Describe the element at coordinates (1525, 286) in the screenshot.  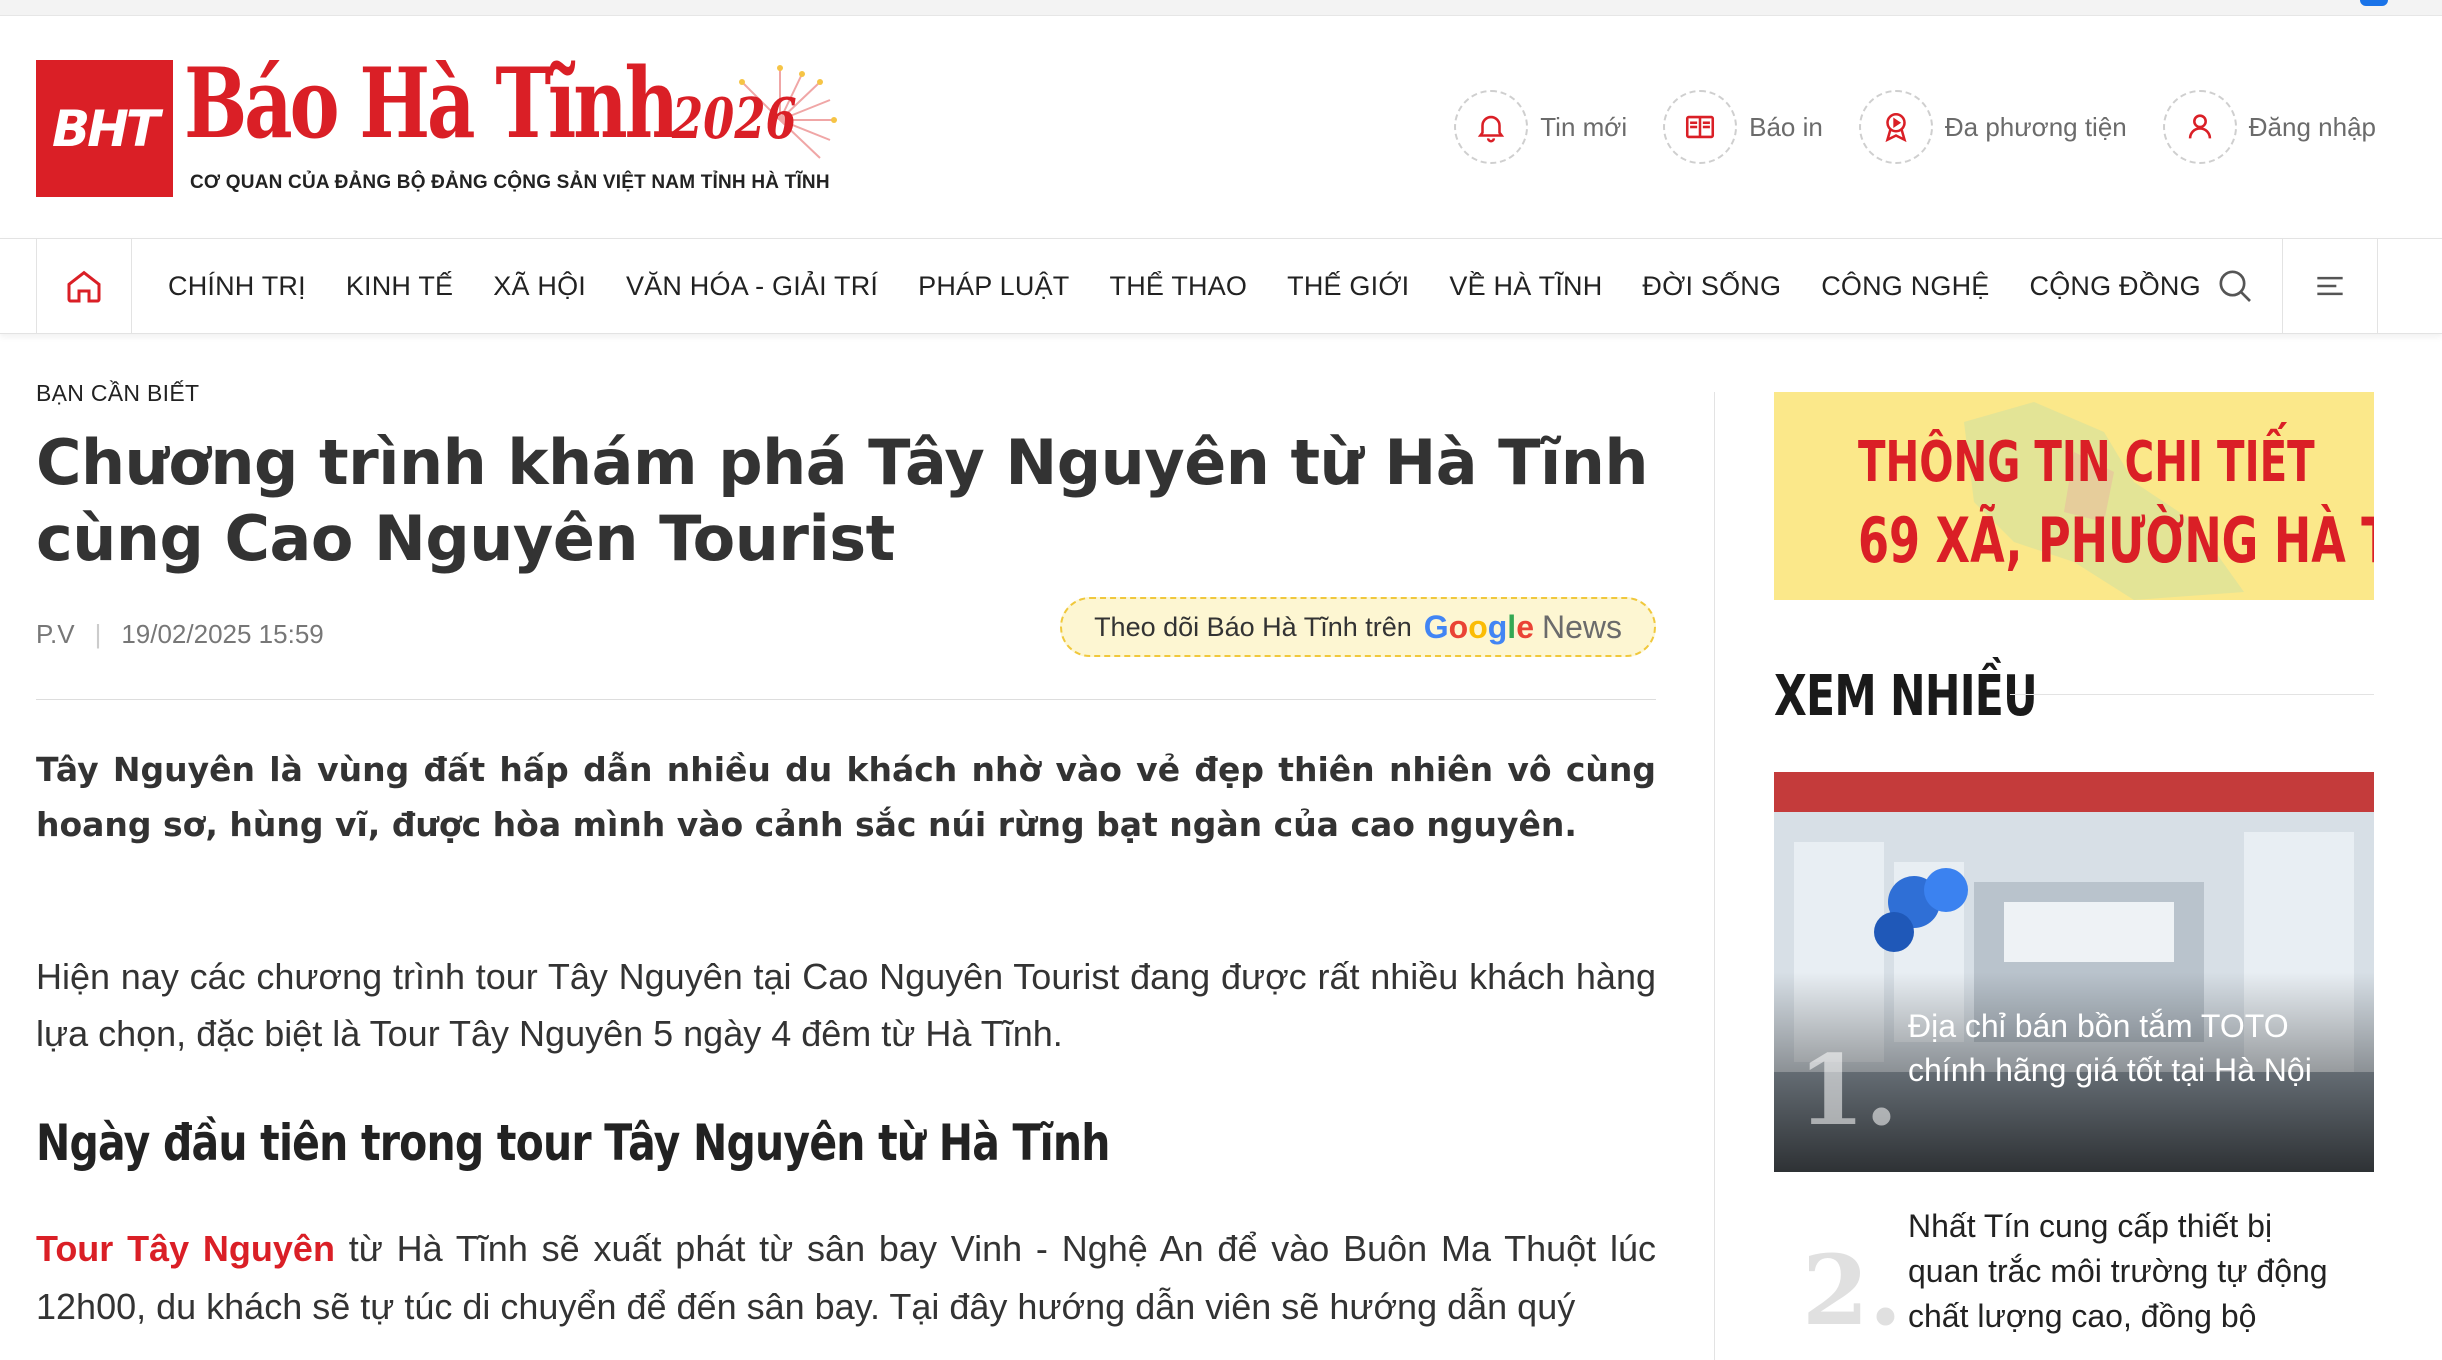
I see `nav-item-ha-tinh: VỀ HÀ TĨNH` at that location.